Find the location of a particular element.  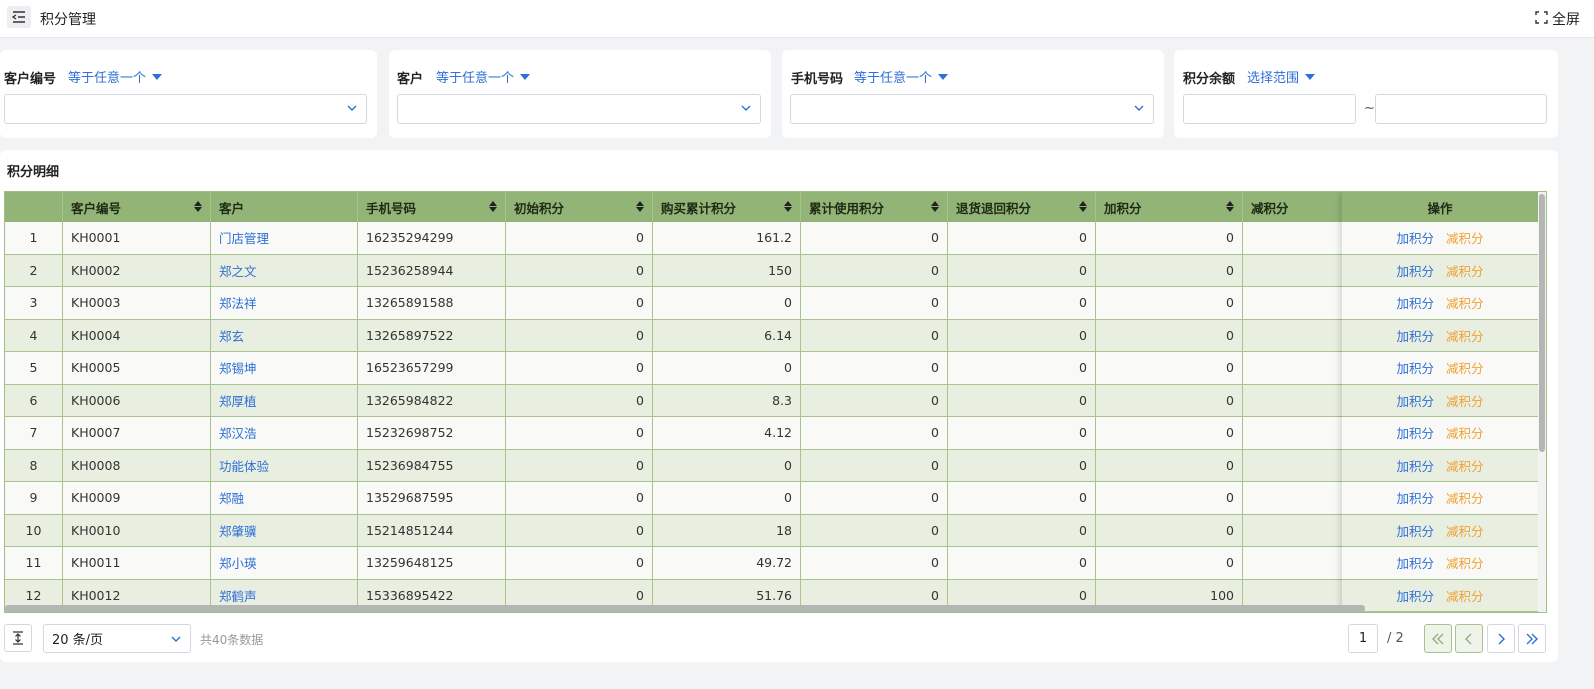

caret-down-icon is located at coordinates (157, 76).